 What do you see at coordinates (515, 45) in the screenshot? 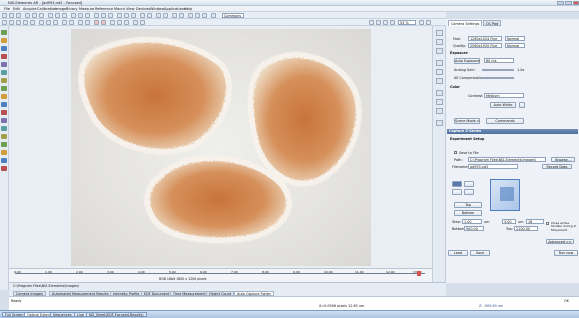
I see `quality-mode-select: Normal` at bounding box center [515, 45].